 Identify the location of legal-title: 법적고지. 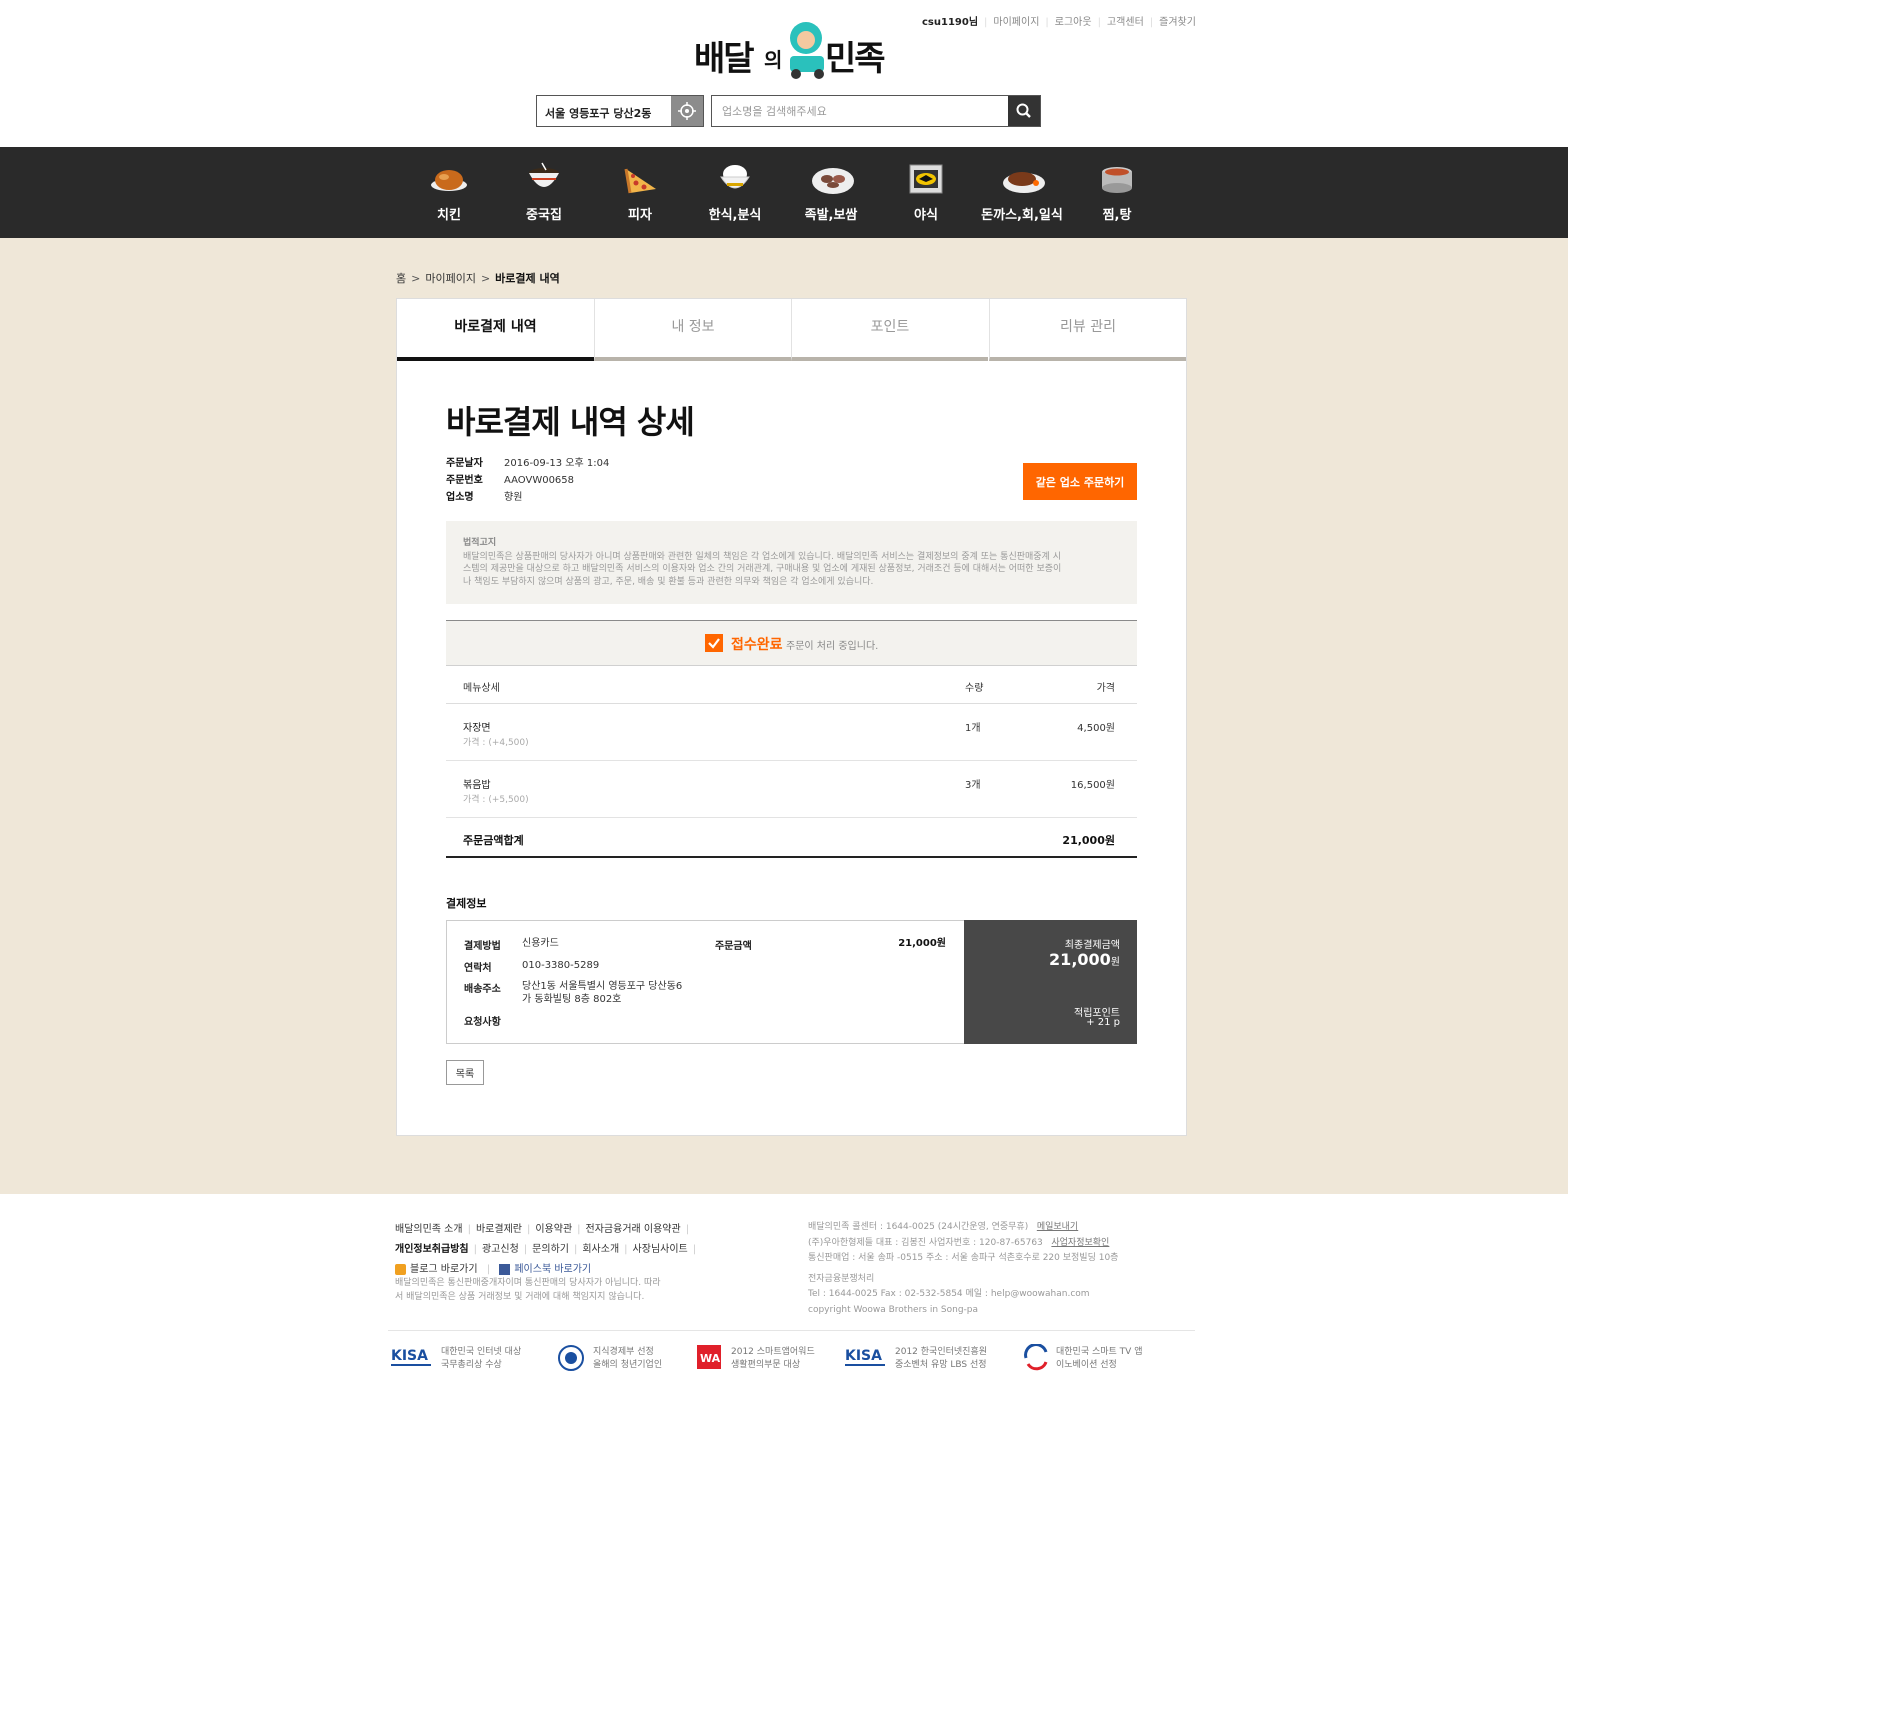
(480, 543).